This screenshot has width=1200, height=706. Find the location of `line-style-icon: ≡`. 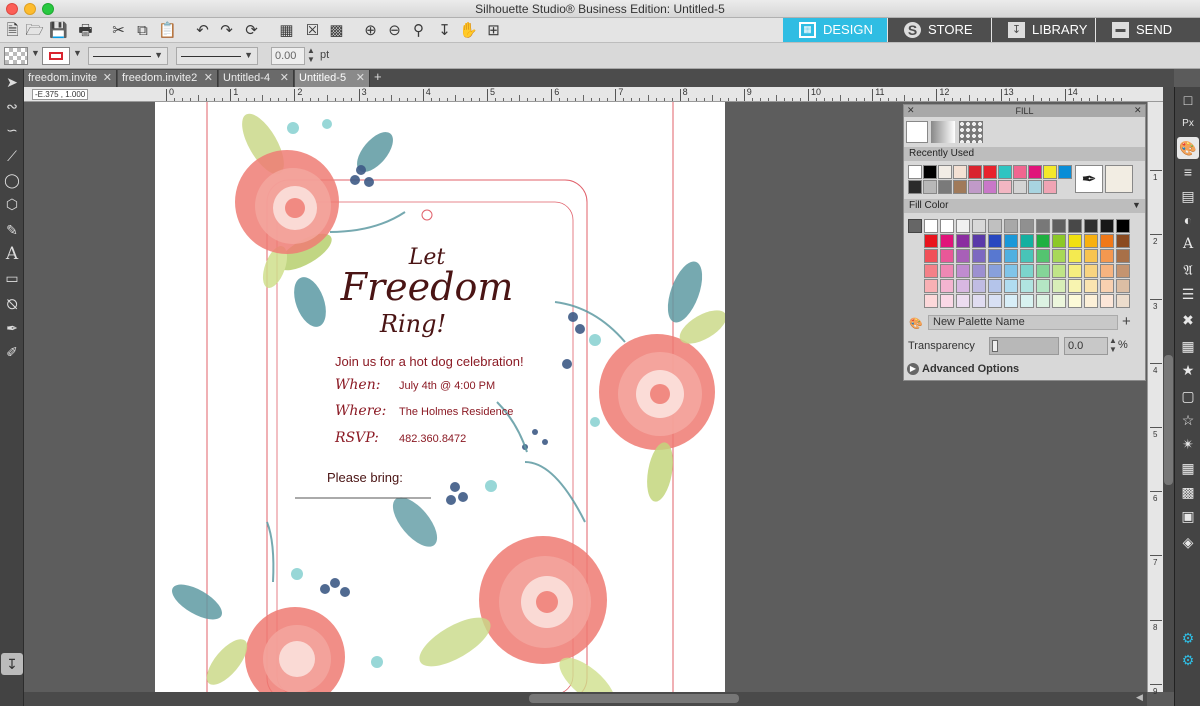

line-style-icon: ≡ is located at coordinates (1188, 172).